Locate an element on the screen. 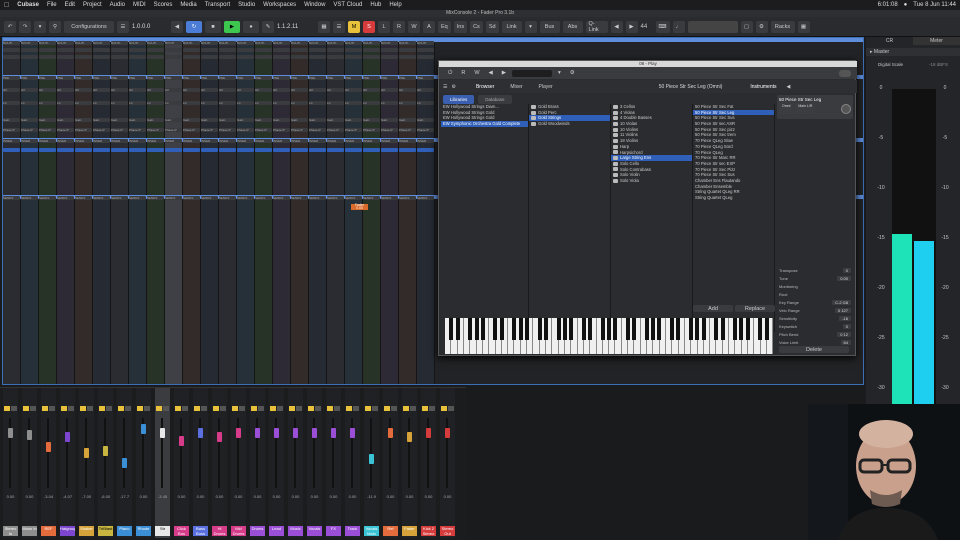  compare-icon: ⚙ is located at coordinates (572, 73).